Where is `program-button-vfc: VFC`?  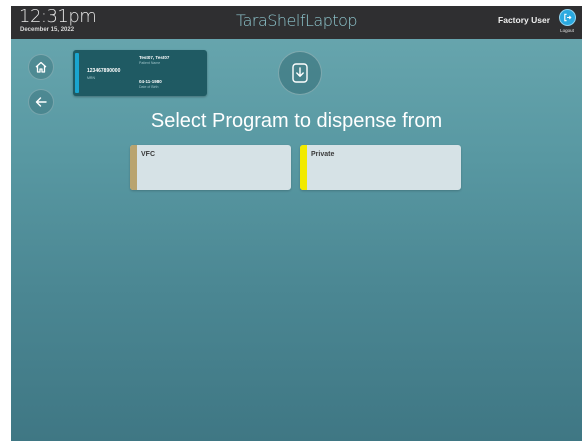
program-button-vfc: VFC is located at coordinates (210, 167).